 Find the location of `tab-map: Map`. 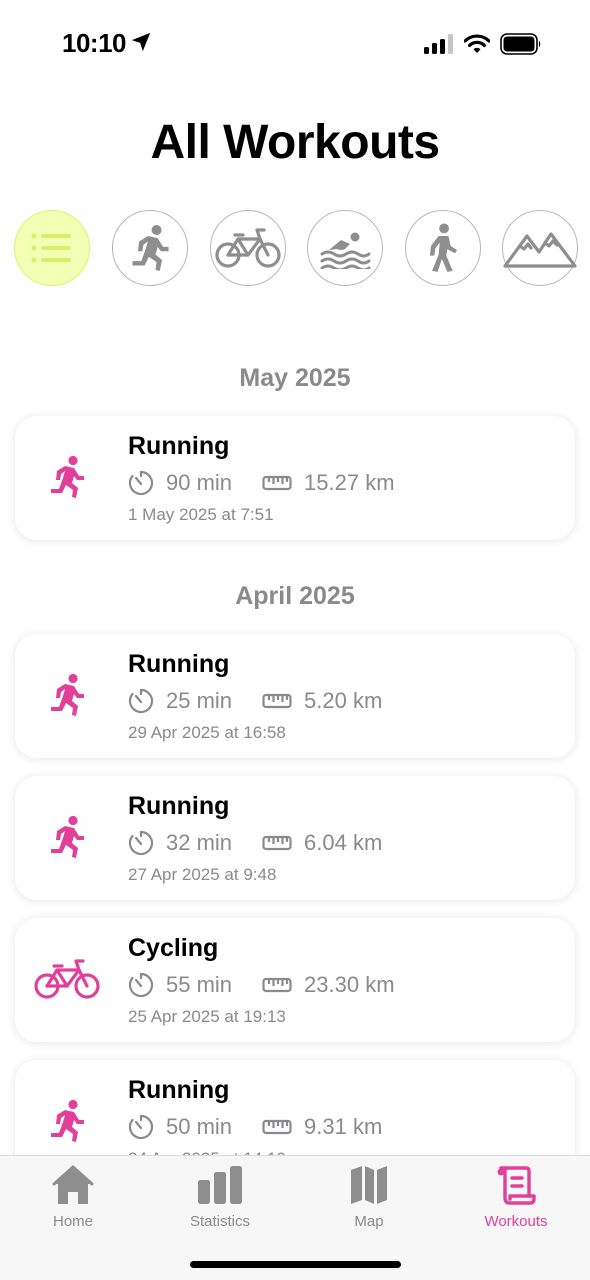

tab-map: Map is located at coordinates (369, 1199).